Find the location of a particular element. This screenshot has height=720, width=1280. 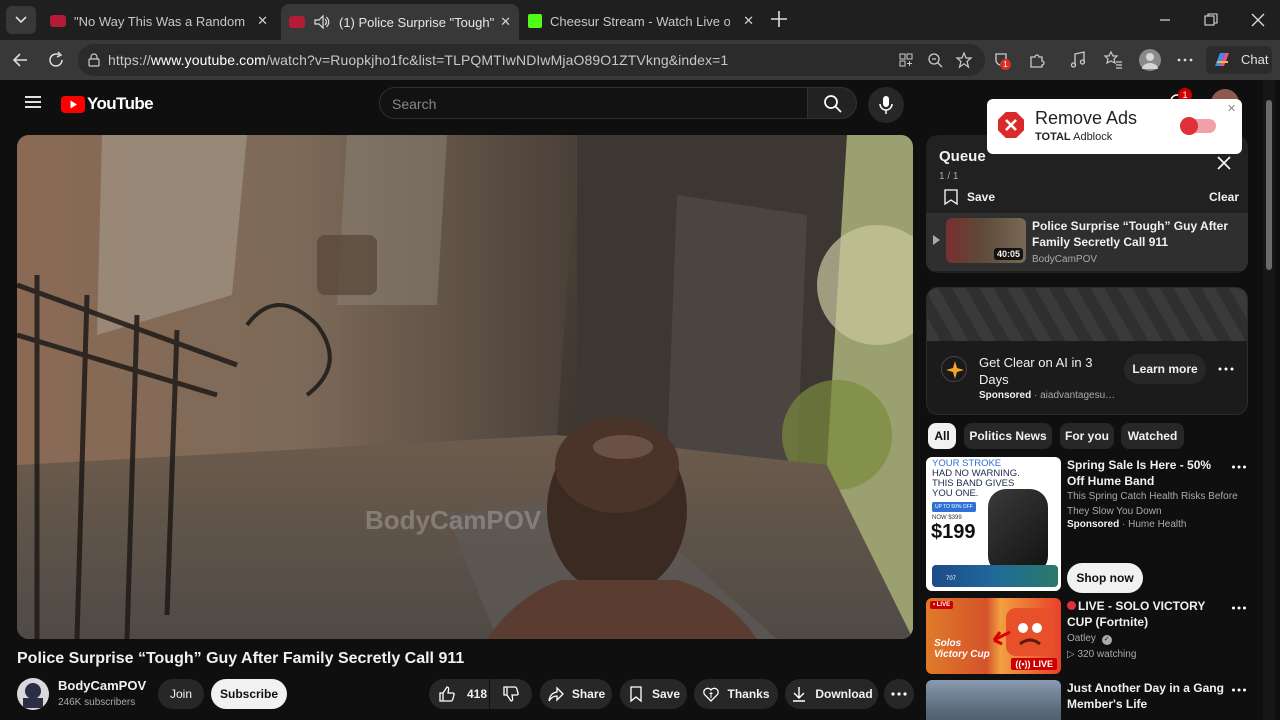

extension-badge: 1 is located at coordinates (1005, 64).